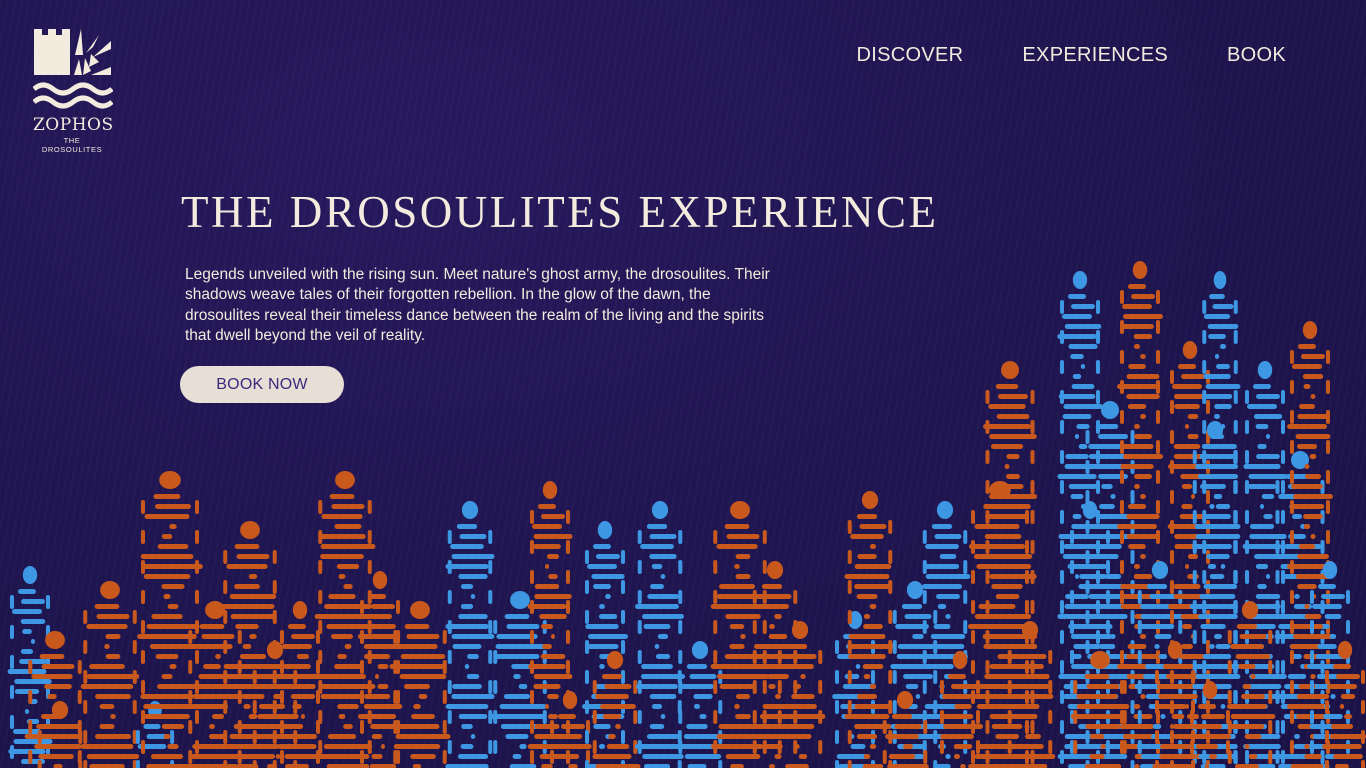 This screenshot has height=768, width=1366. I want to click on castle-sun-waves-icon, so click(73, 69).